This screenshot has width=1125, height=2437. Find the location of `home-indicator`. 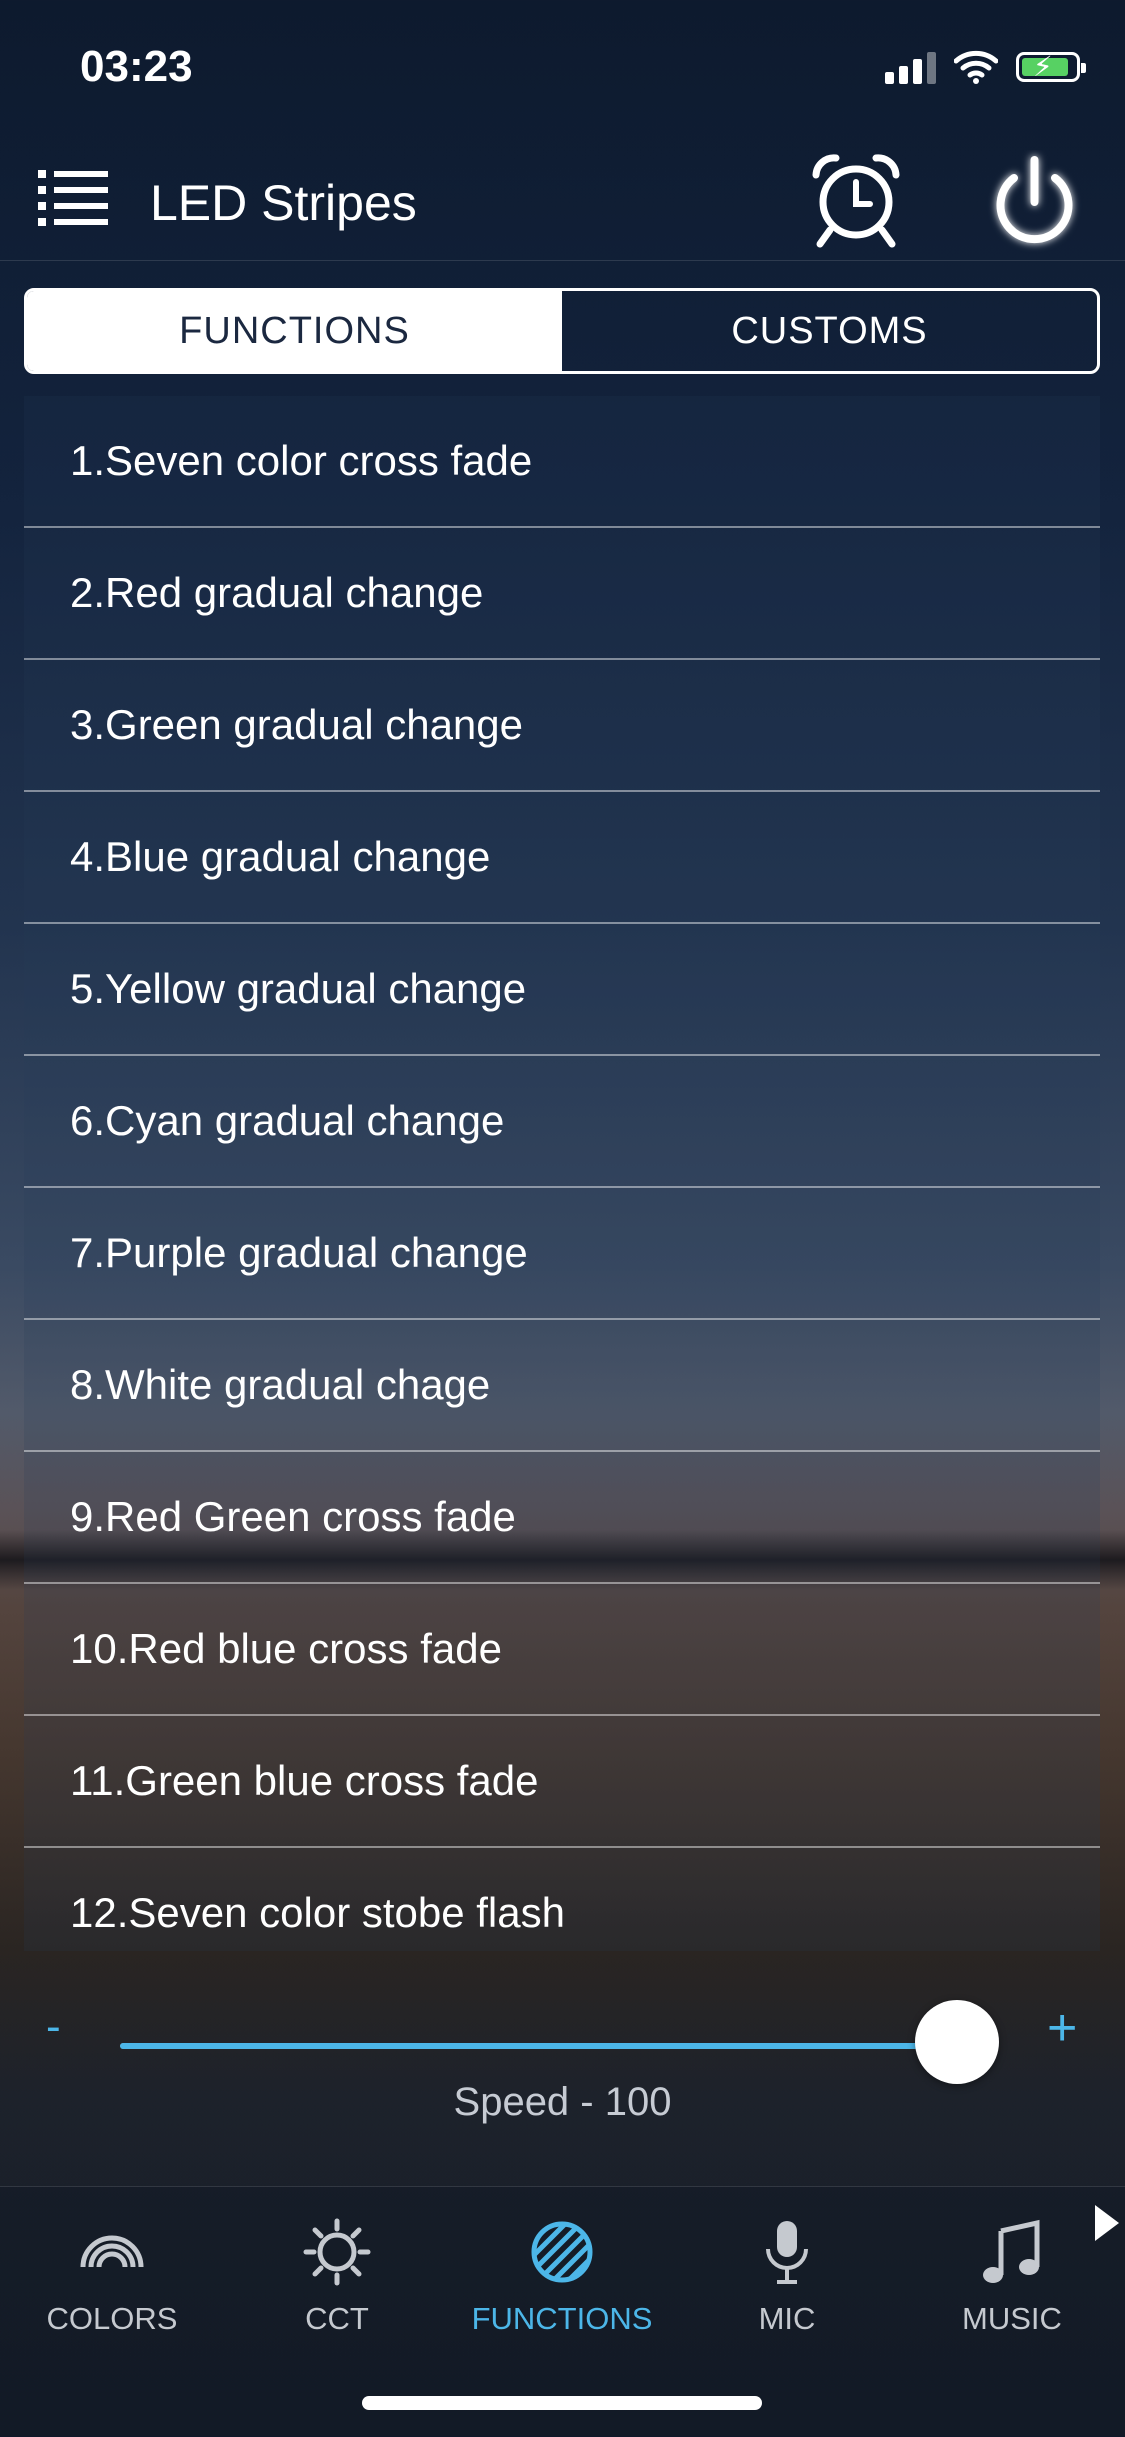

home-indicator is located at coordinates (562, 2403).